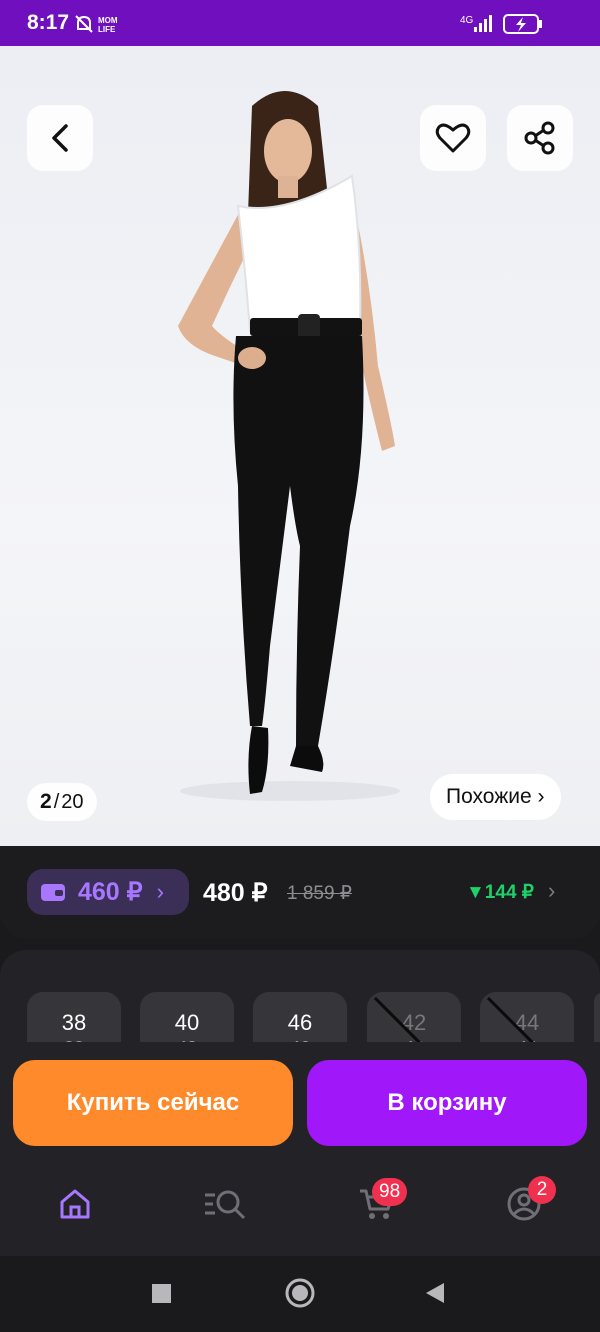 The image size is (600, 1332). I want to click on price-panel: 460 ₽ › 480 ₽ 1 859 ₽ ▼144 ₽ ›, so click(300, 892).